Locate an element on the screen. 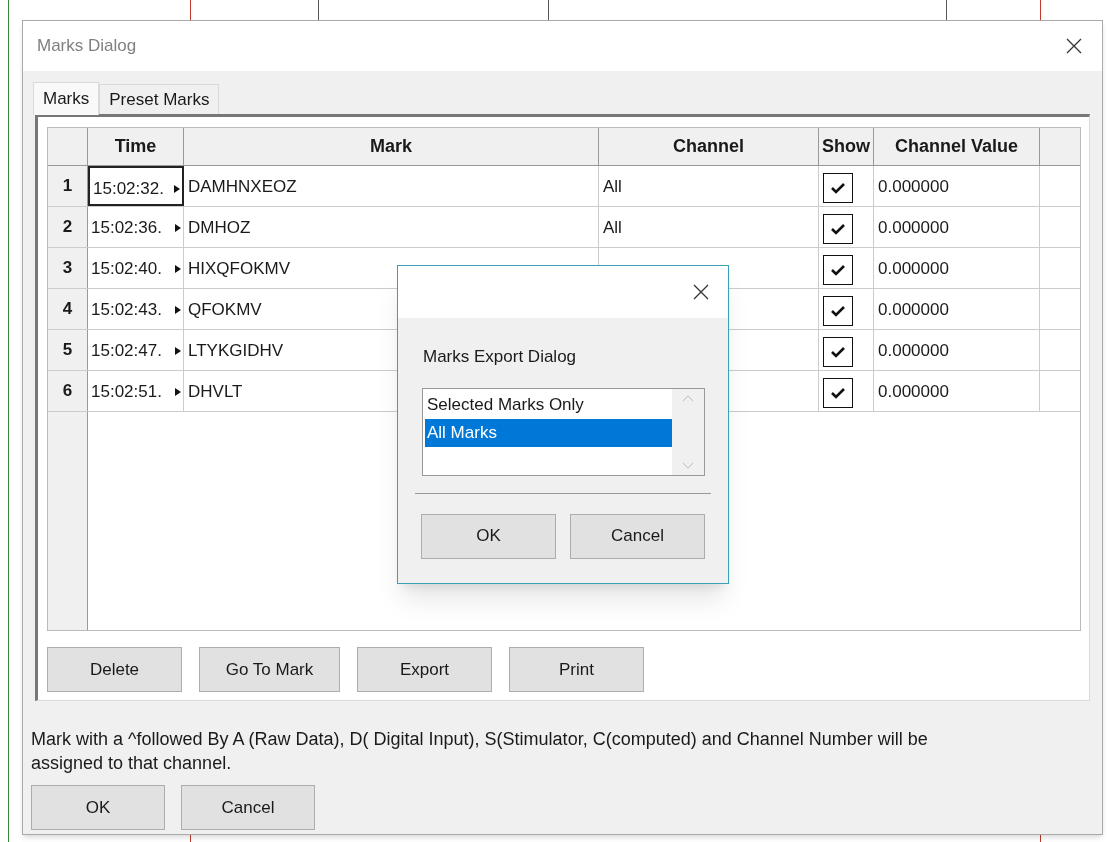 This screenshot has width=1107, height=842. row-header: 2 is located at coordinates (68, 227).